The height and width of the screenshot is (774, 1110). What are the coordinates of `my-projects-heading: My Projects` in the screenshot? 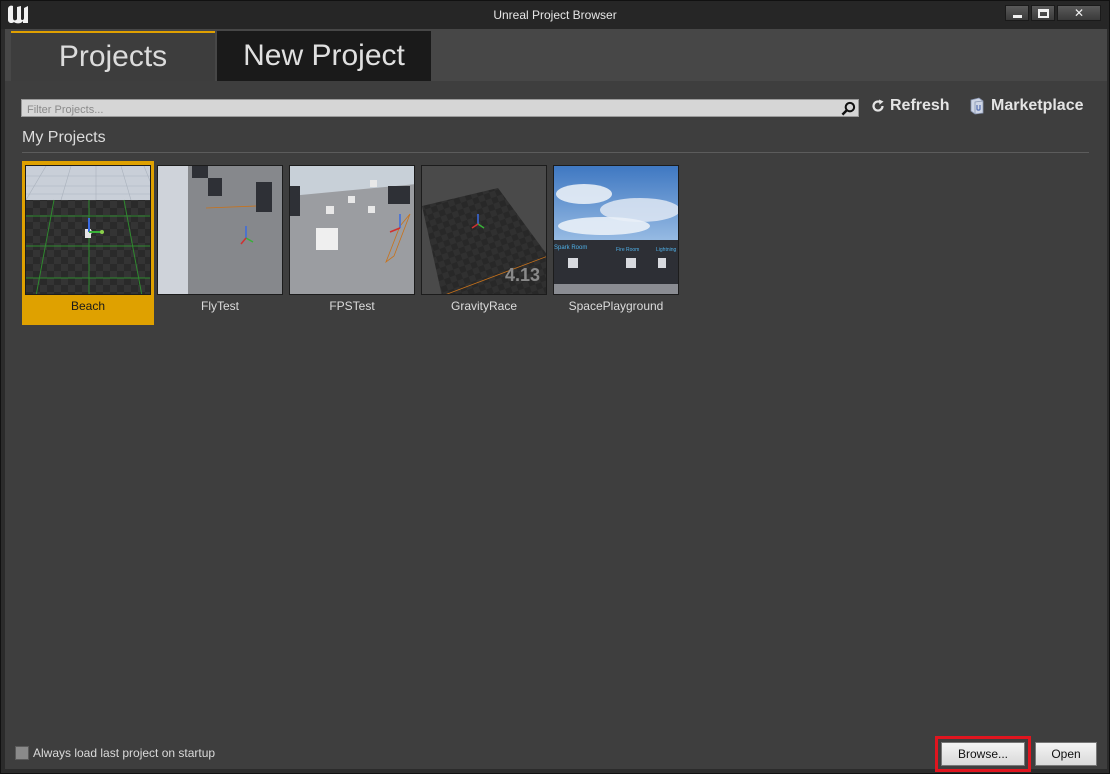 It's located at (64, 137).